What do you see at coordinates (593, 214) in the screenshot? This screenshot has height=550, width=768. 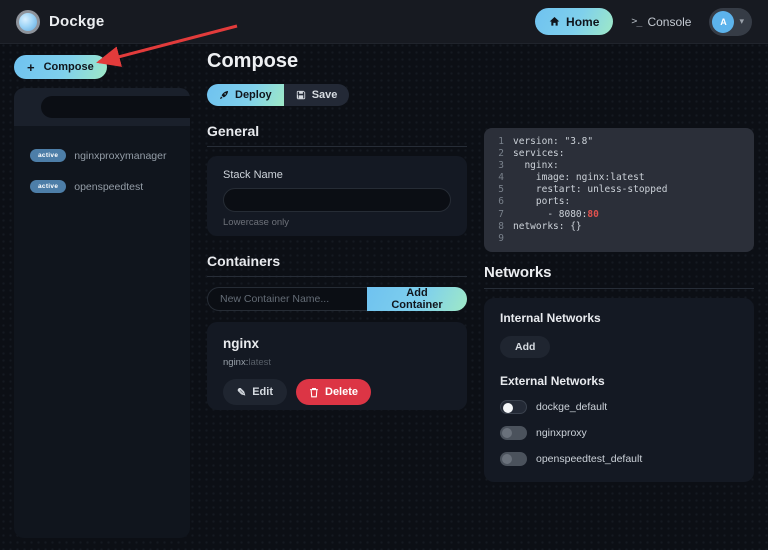 I see `highlighted-port: 80` at bounding box center [593, 214].